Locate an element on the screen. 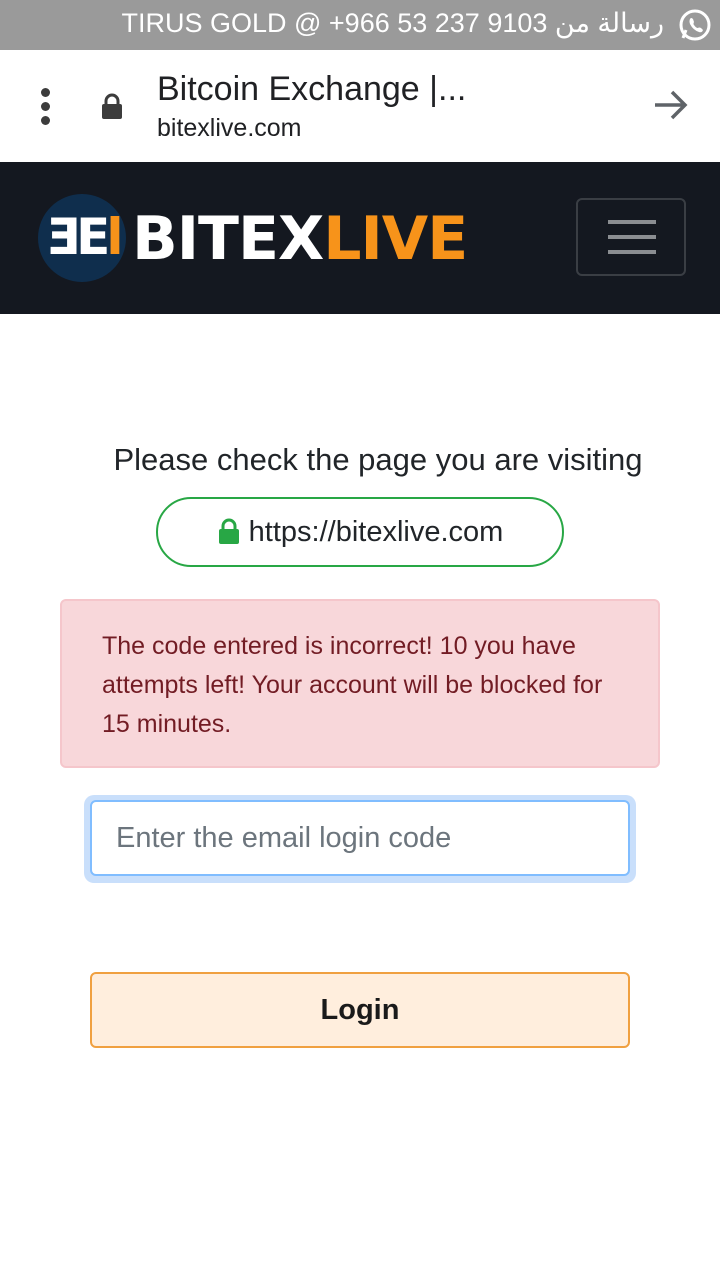 This screenshot has height=1280, width=720. check-page-heading: Please check the page you are visiting is located at coordinates (378, 459).